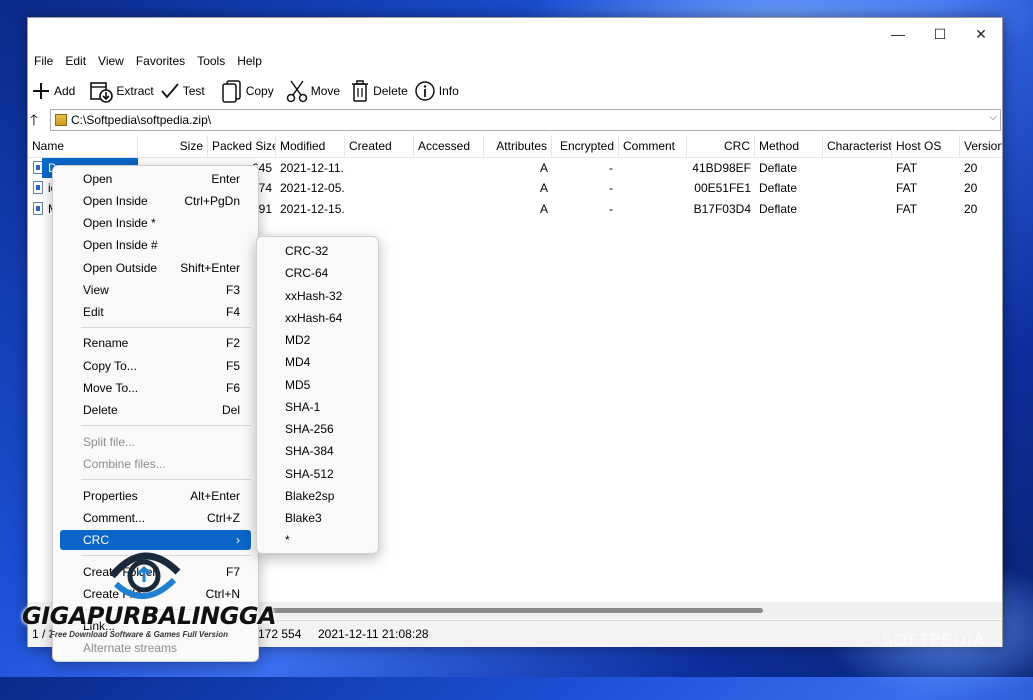 This screenshot has width=1033, height=700. What do you see at coordinates (390, 91) in the screenshot?
I see `delete-label: Delete` at bounding box center [390, 91].